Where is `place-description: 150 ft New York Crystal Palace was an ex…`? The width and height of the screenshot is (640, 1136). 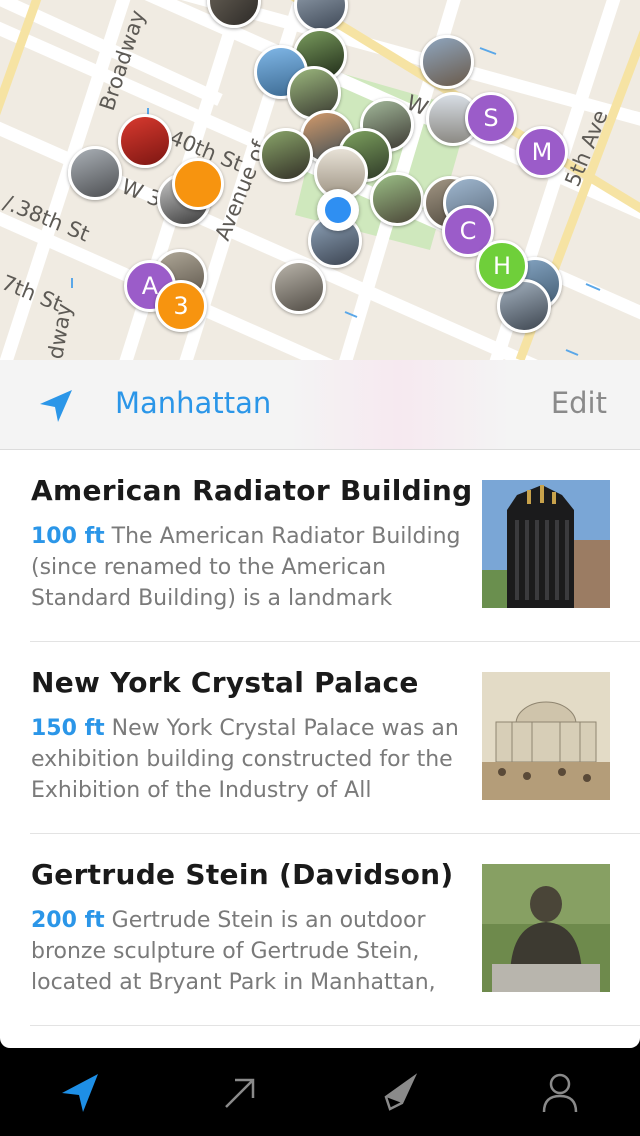
place-description: 150 ft New York Crystal Palace was an ex… is located at coordinates (248, 759).